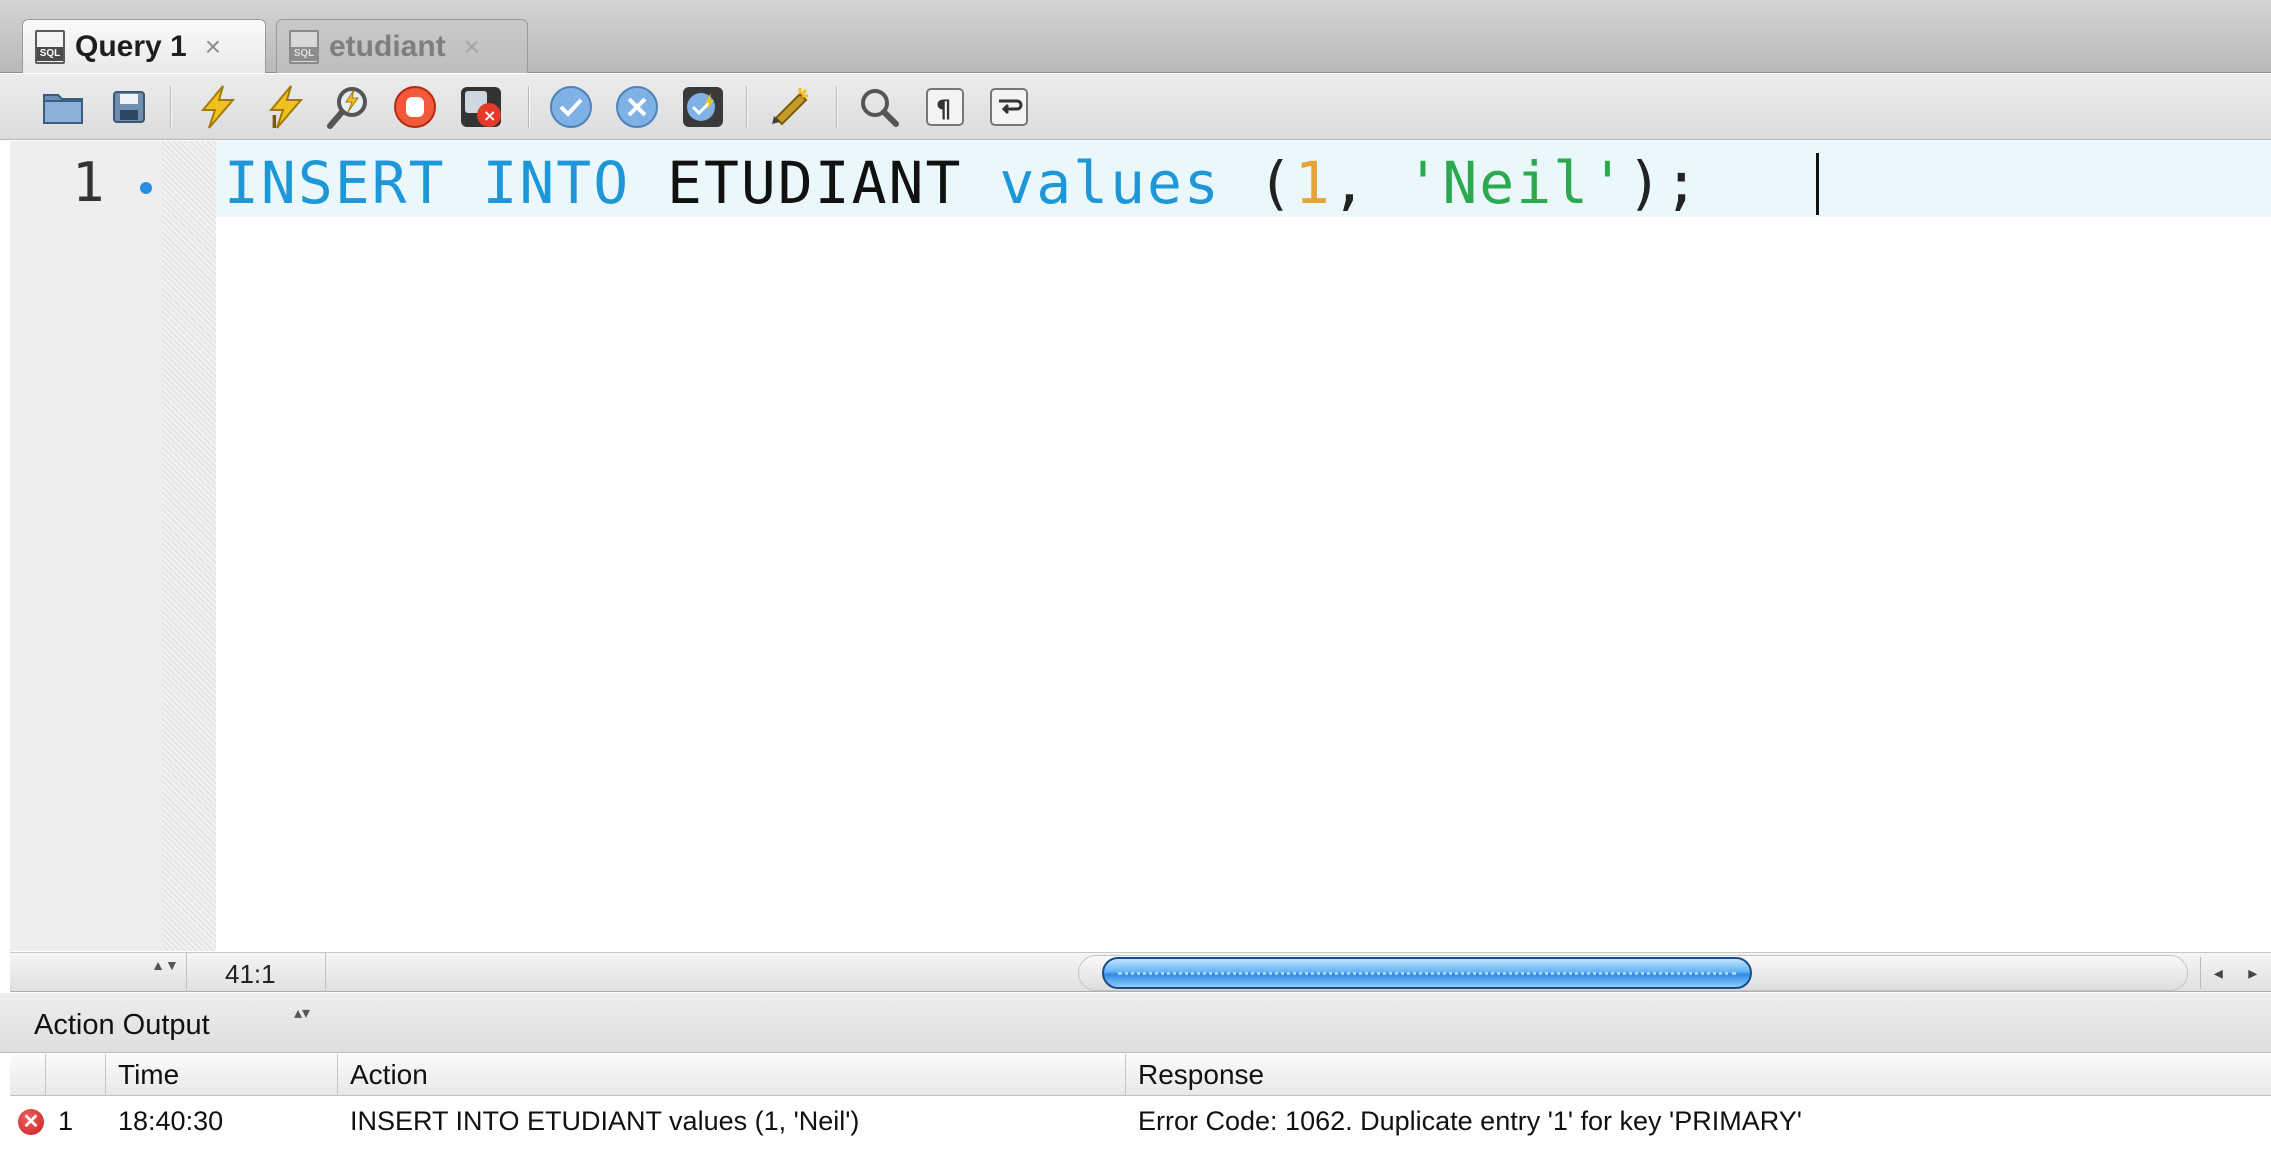 The width and height of the screenshot is (2271, 1149). I want to click on tab-bar: SQL Query 1 × SQL etudiant ×, so click(1135, 36).